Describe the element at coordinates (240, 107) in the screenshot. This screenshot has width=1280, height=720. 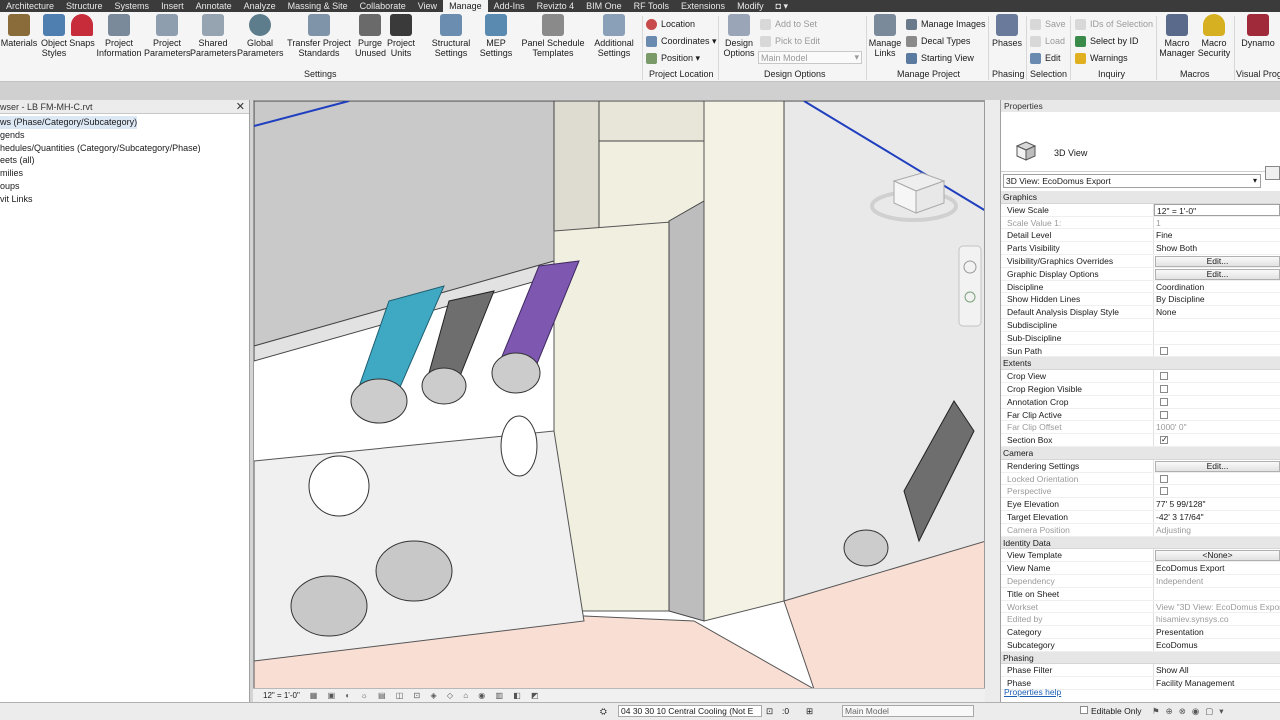
I see `close-icon: ✕` at that location.